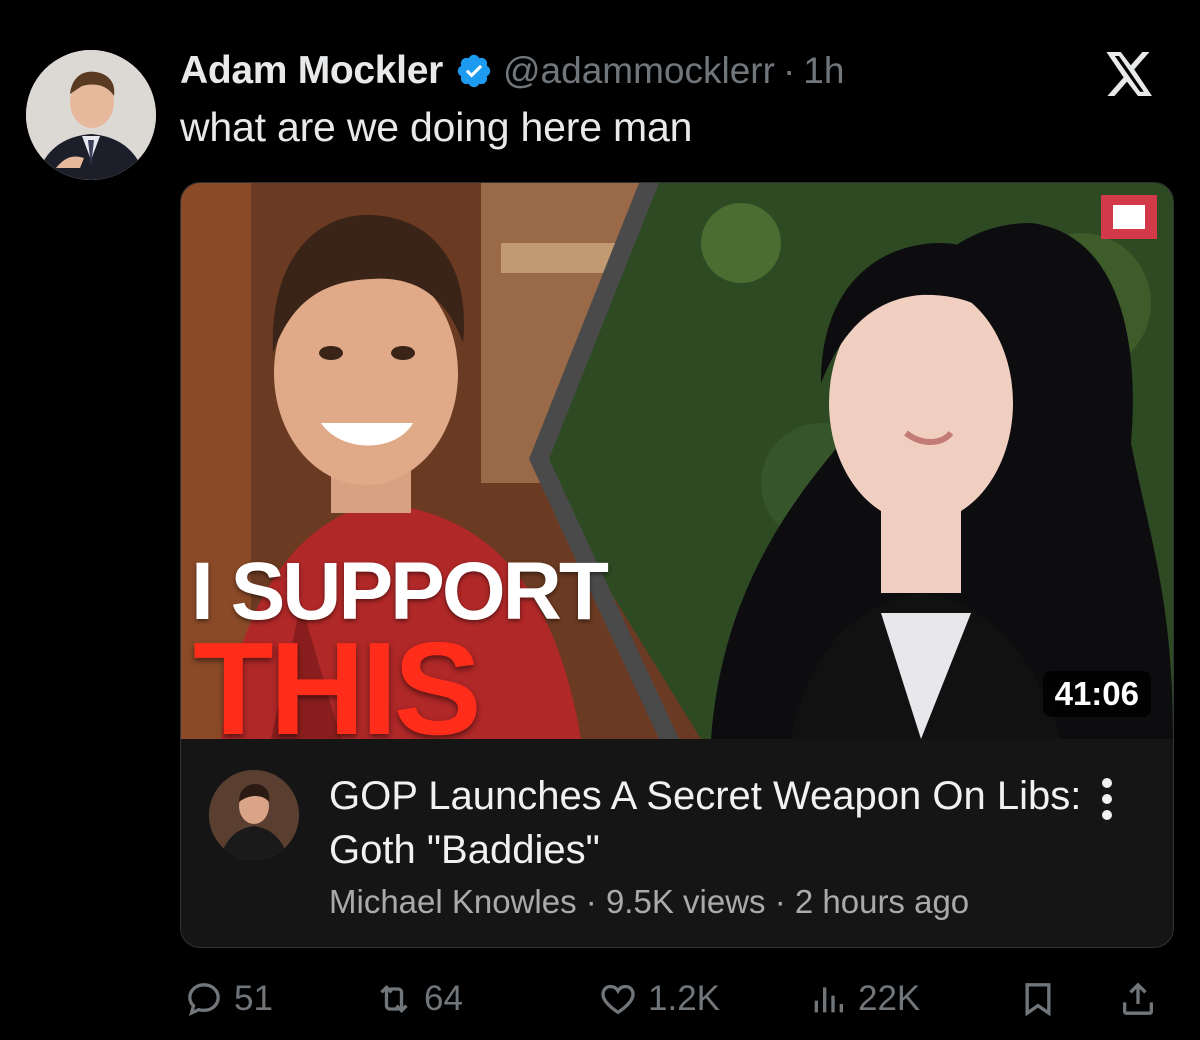  What do you see at coordinates (823, 71) in the screenshot?
I see `tweet-timestamp: 1h` at bounding box center [823, 71].